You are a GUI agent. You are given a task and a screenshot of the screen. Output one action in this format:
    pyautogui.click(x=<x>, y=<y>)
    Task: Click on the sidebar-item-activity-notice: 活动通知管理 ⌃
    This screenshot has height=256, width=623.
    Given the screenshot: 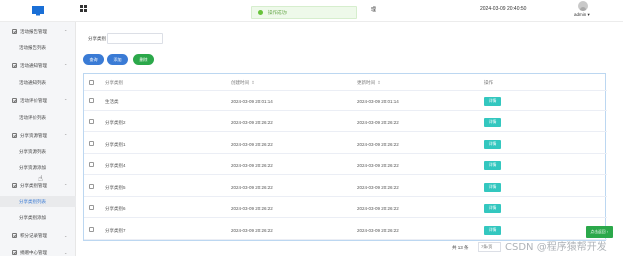 What is the action you would take?
    pyautogui.click(x=38, y=65)
    